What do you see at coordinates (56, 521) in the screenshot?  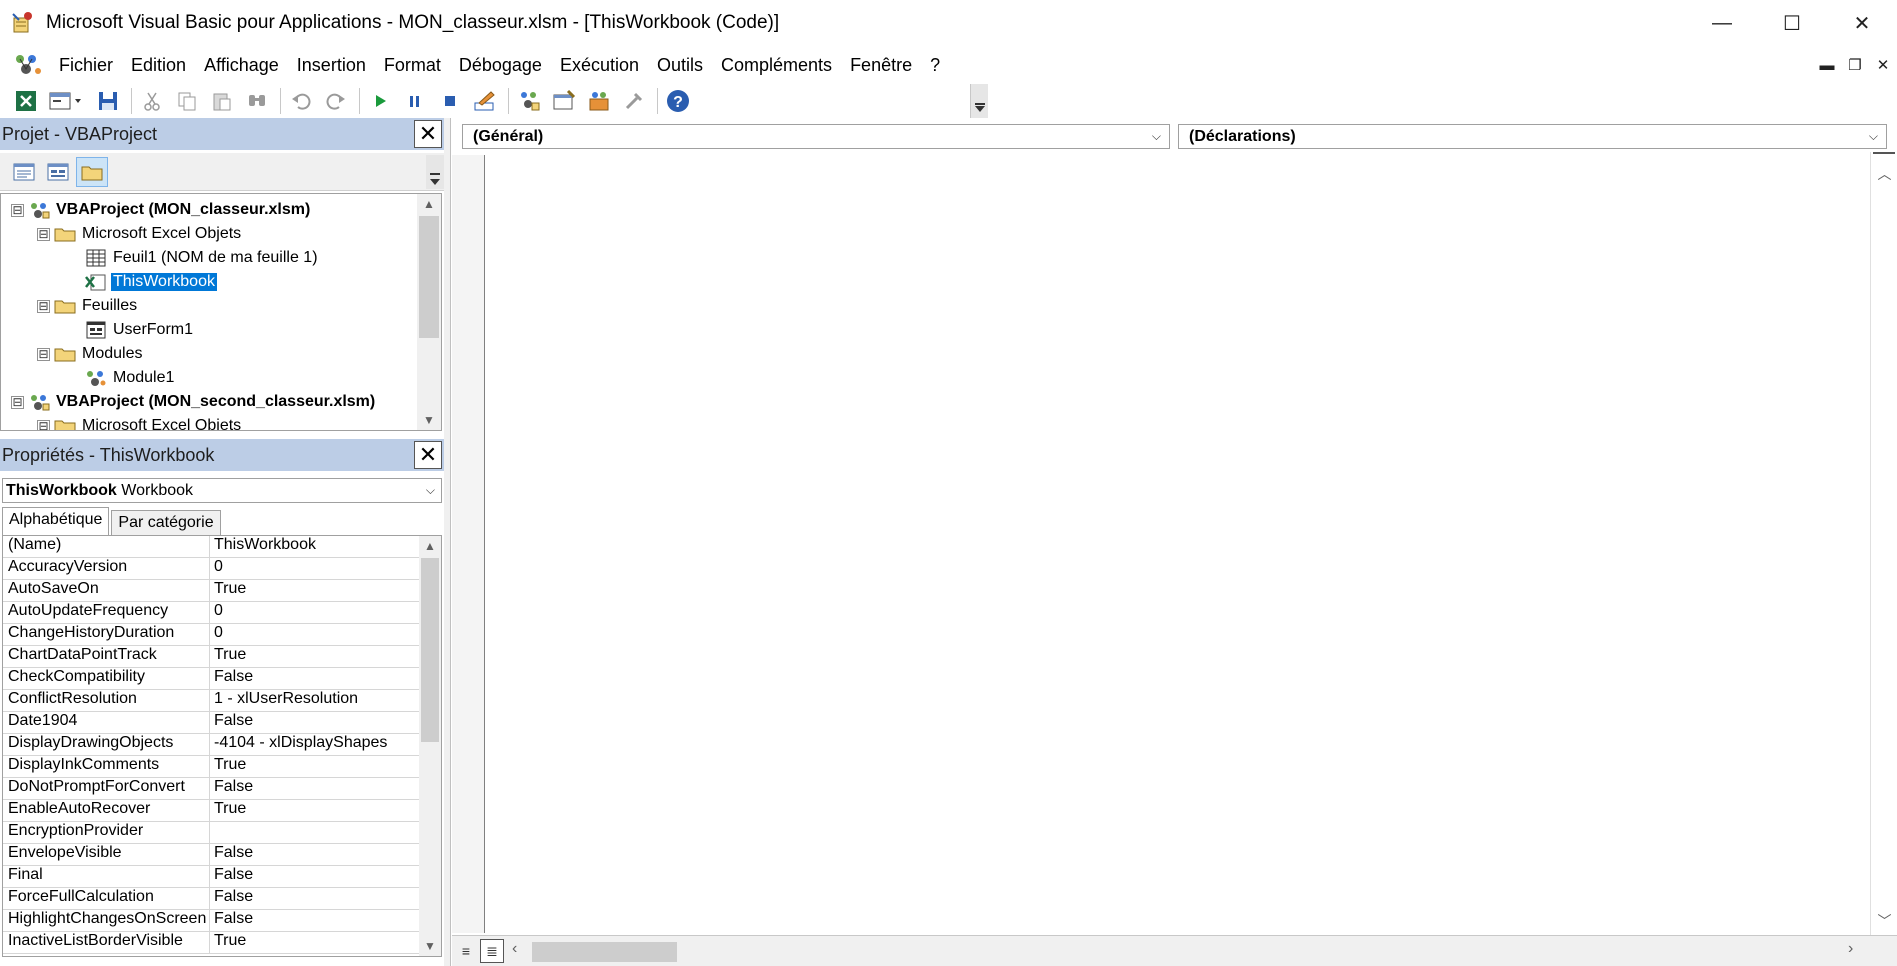 I see `tab-alphabetique: Alphabétique` at bounding box center [56, 521].